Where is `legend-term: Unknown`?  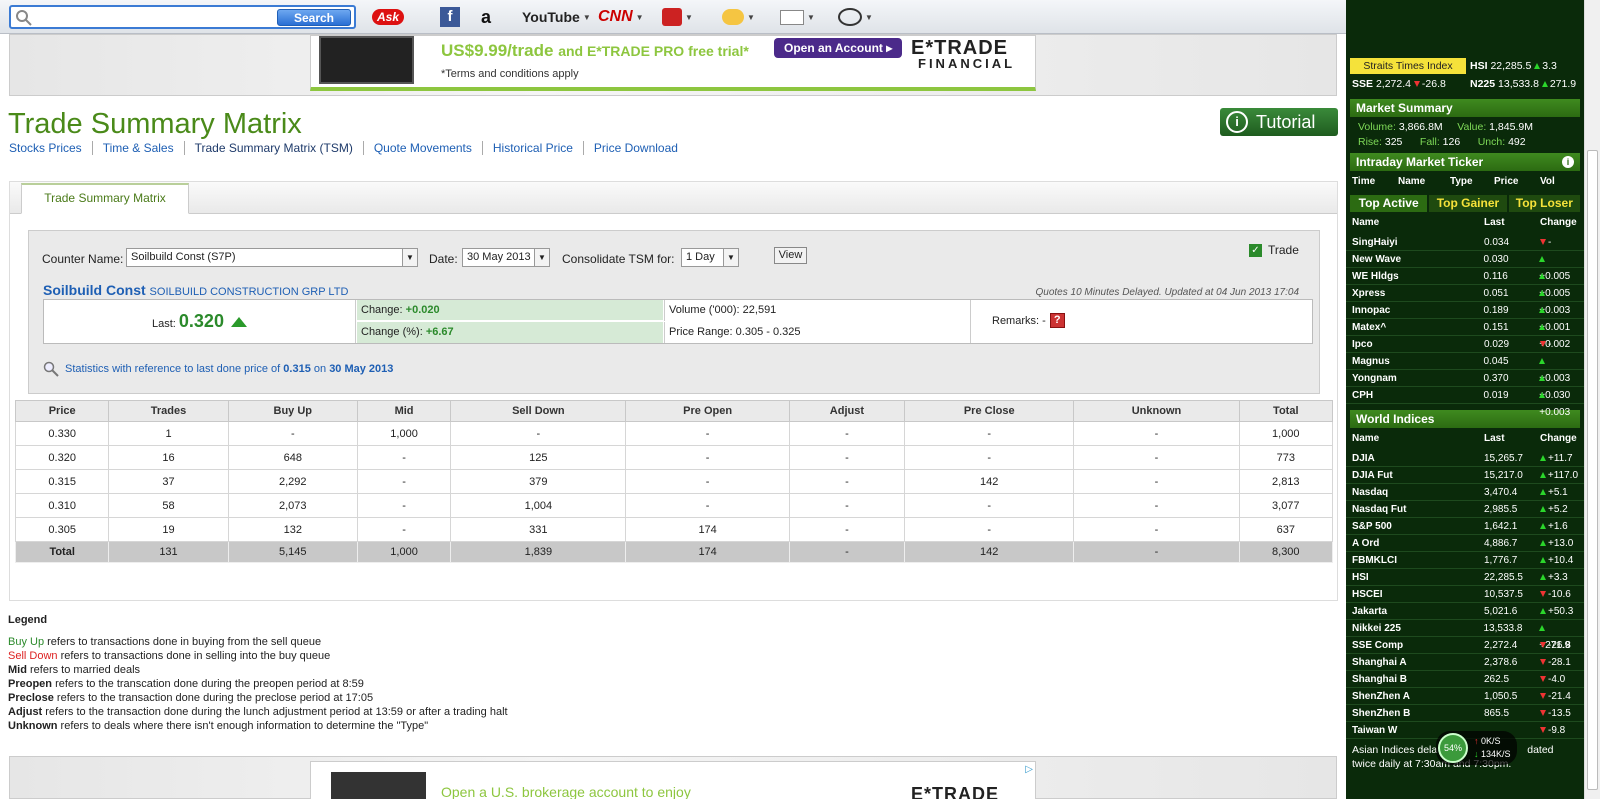 legend-term: Unknown is located at coordinates (33, 726).